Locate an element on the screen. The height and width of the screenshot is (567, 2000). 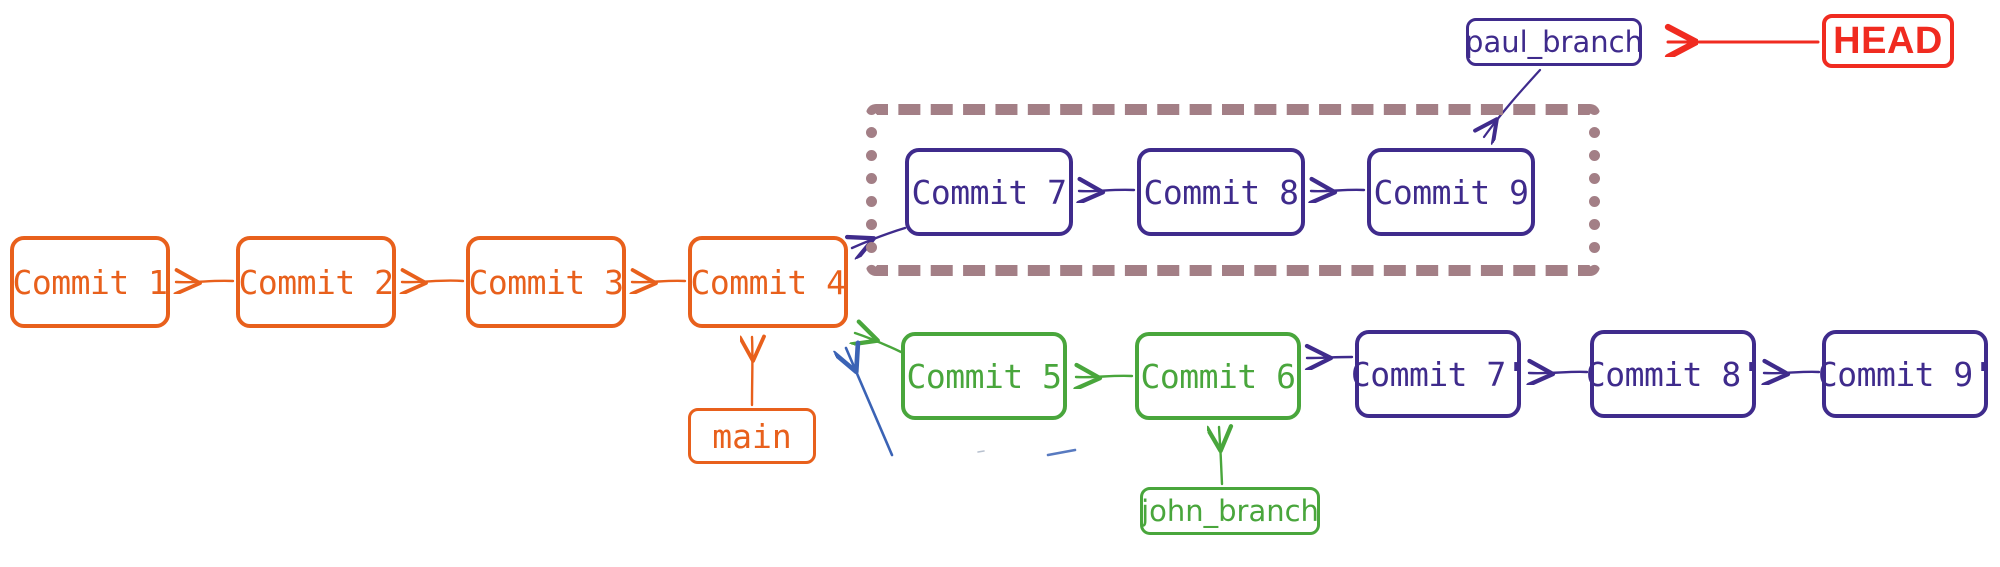
branch-ref-paul-branch: paul_branch is located at coordinates (1554, 42).